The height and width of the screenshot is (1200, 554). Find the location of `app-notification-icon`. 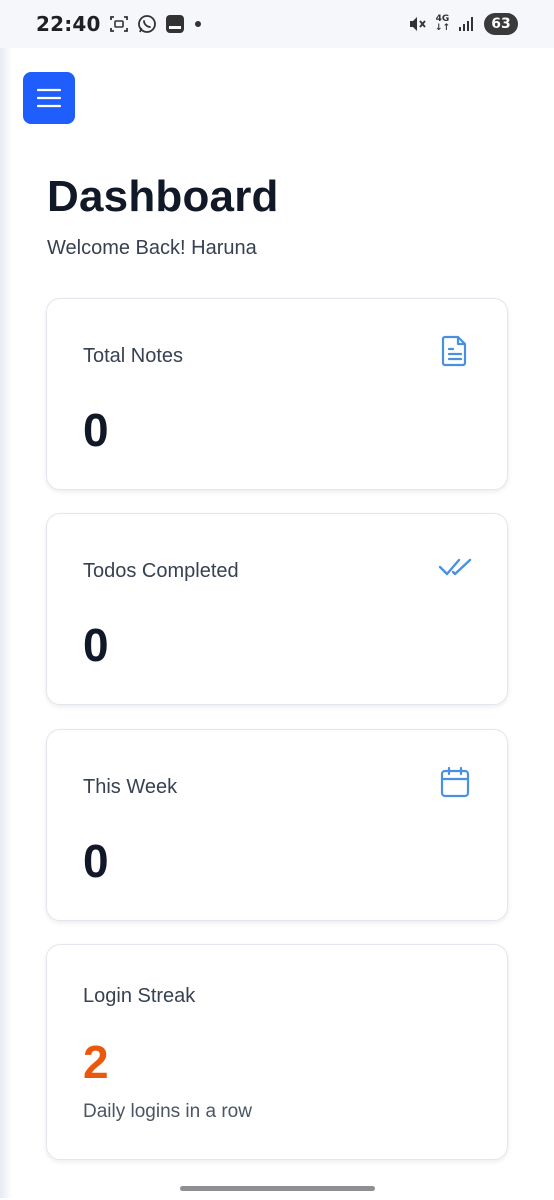

app-notification-icon is located at coordinates (175, 24).